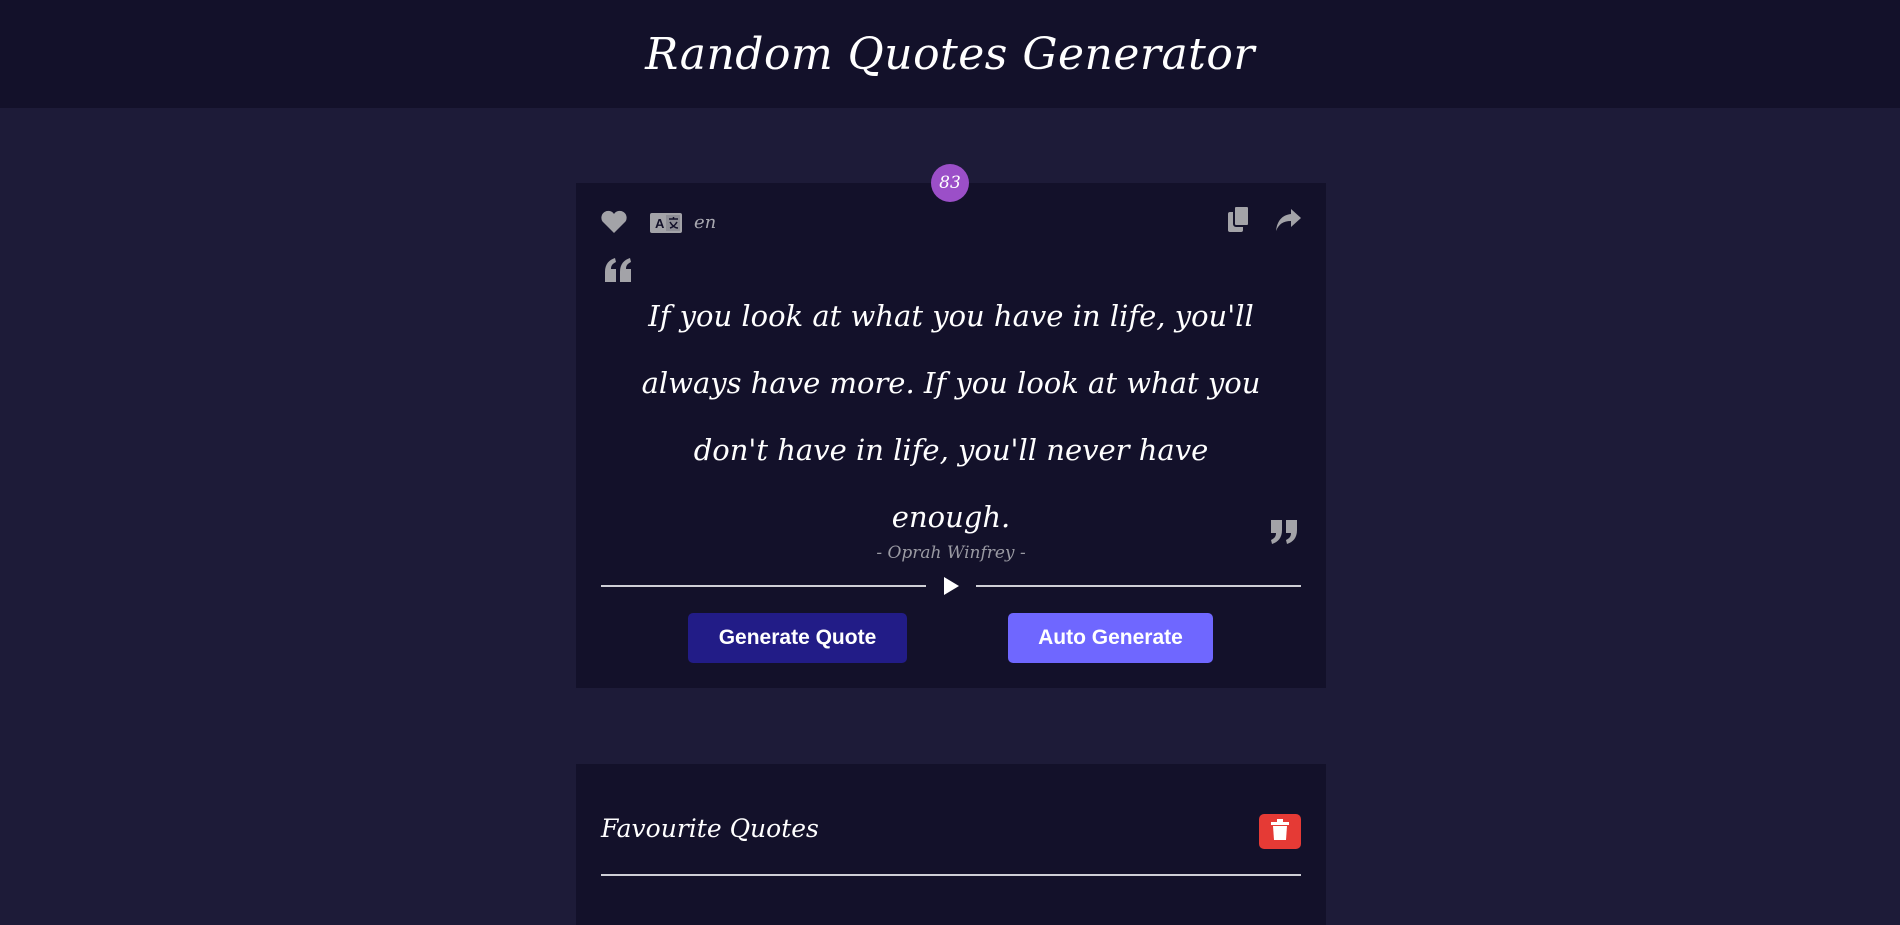  Describe the element at coordinates (1239, 219) in the screenshot. I see `copy-icon` at that location.